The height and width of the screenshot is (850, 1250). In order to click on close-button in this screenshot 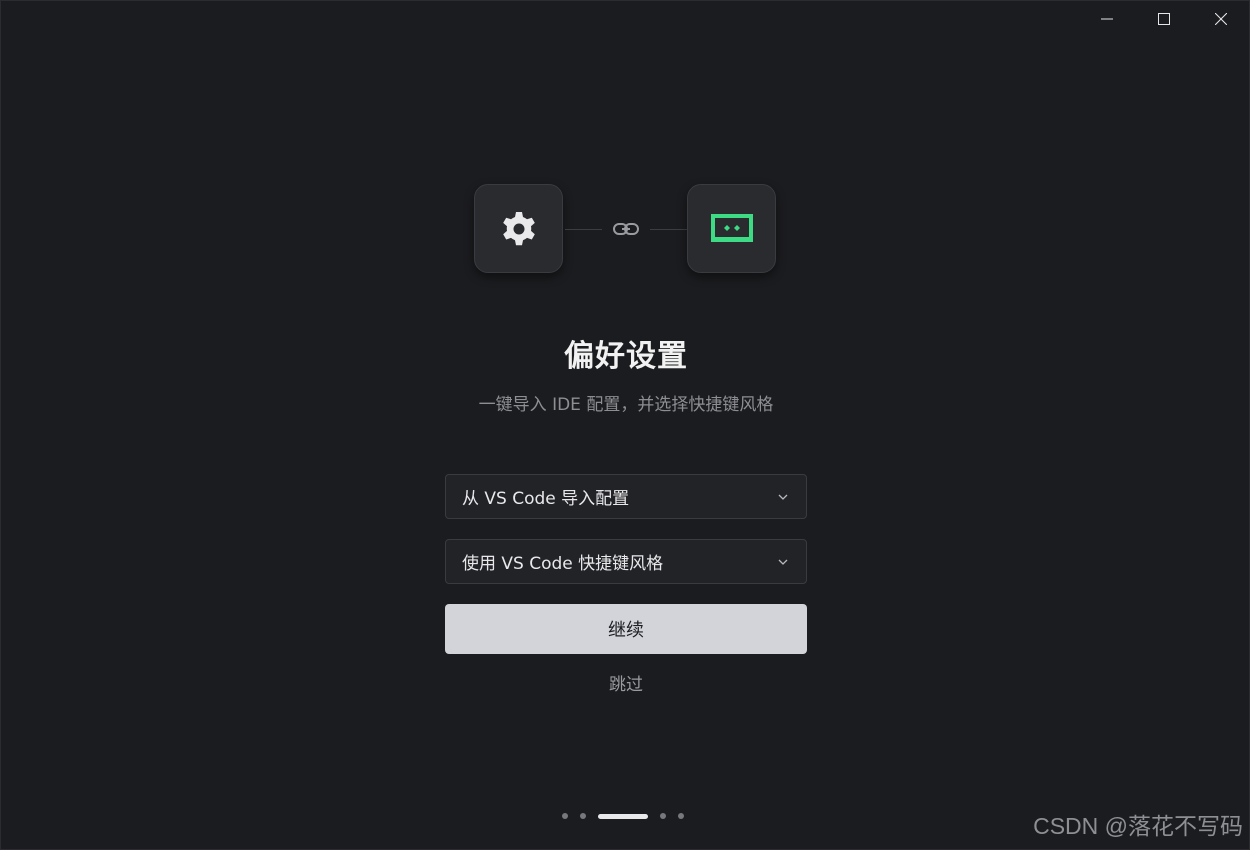, I will do `click(1220, 19)`.